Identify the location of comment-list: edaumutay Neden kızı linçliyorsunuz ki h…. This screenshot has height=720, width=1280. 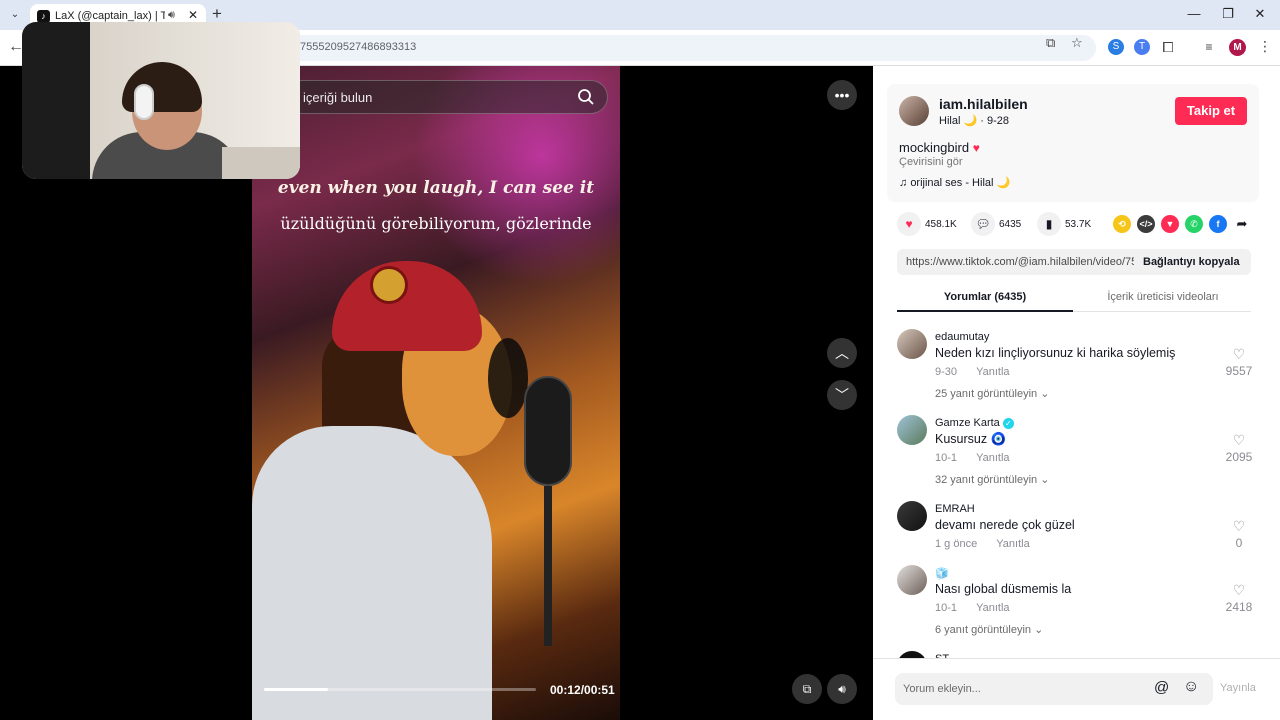
(1076, 490).